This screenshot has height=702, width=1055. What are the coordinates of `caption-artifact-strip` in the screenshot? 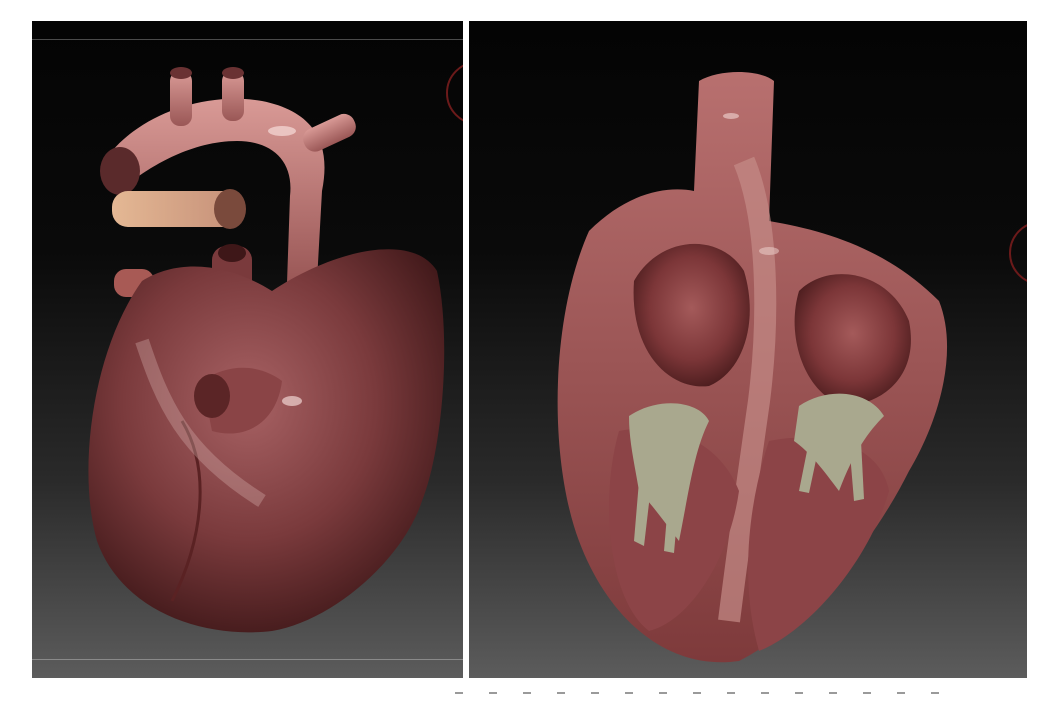 It's located at (715, 689).